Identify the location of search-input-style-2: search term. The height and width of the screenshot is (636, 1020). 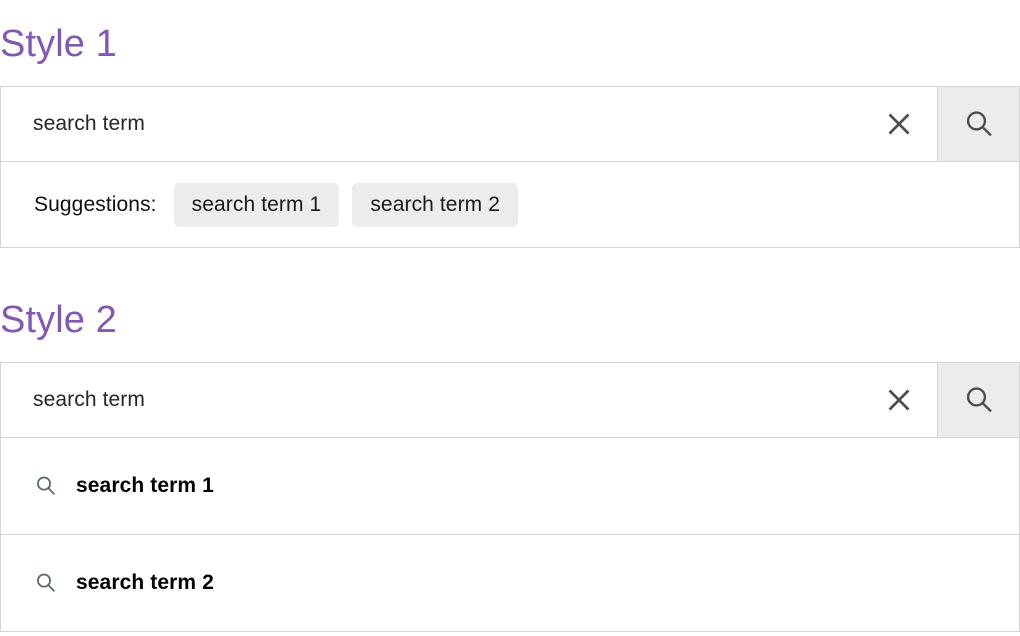
(431, 400).